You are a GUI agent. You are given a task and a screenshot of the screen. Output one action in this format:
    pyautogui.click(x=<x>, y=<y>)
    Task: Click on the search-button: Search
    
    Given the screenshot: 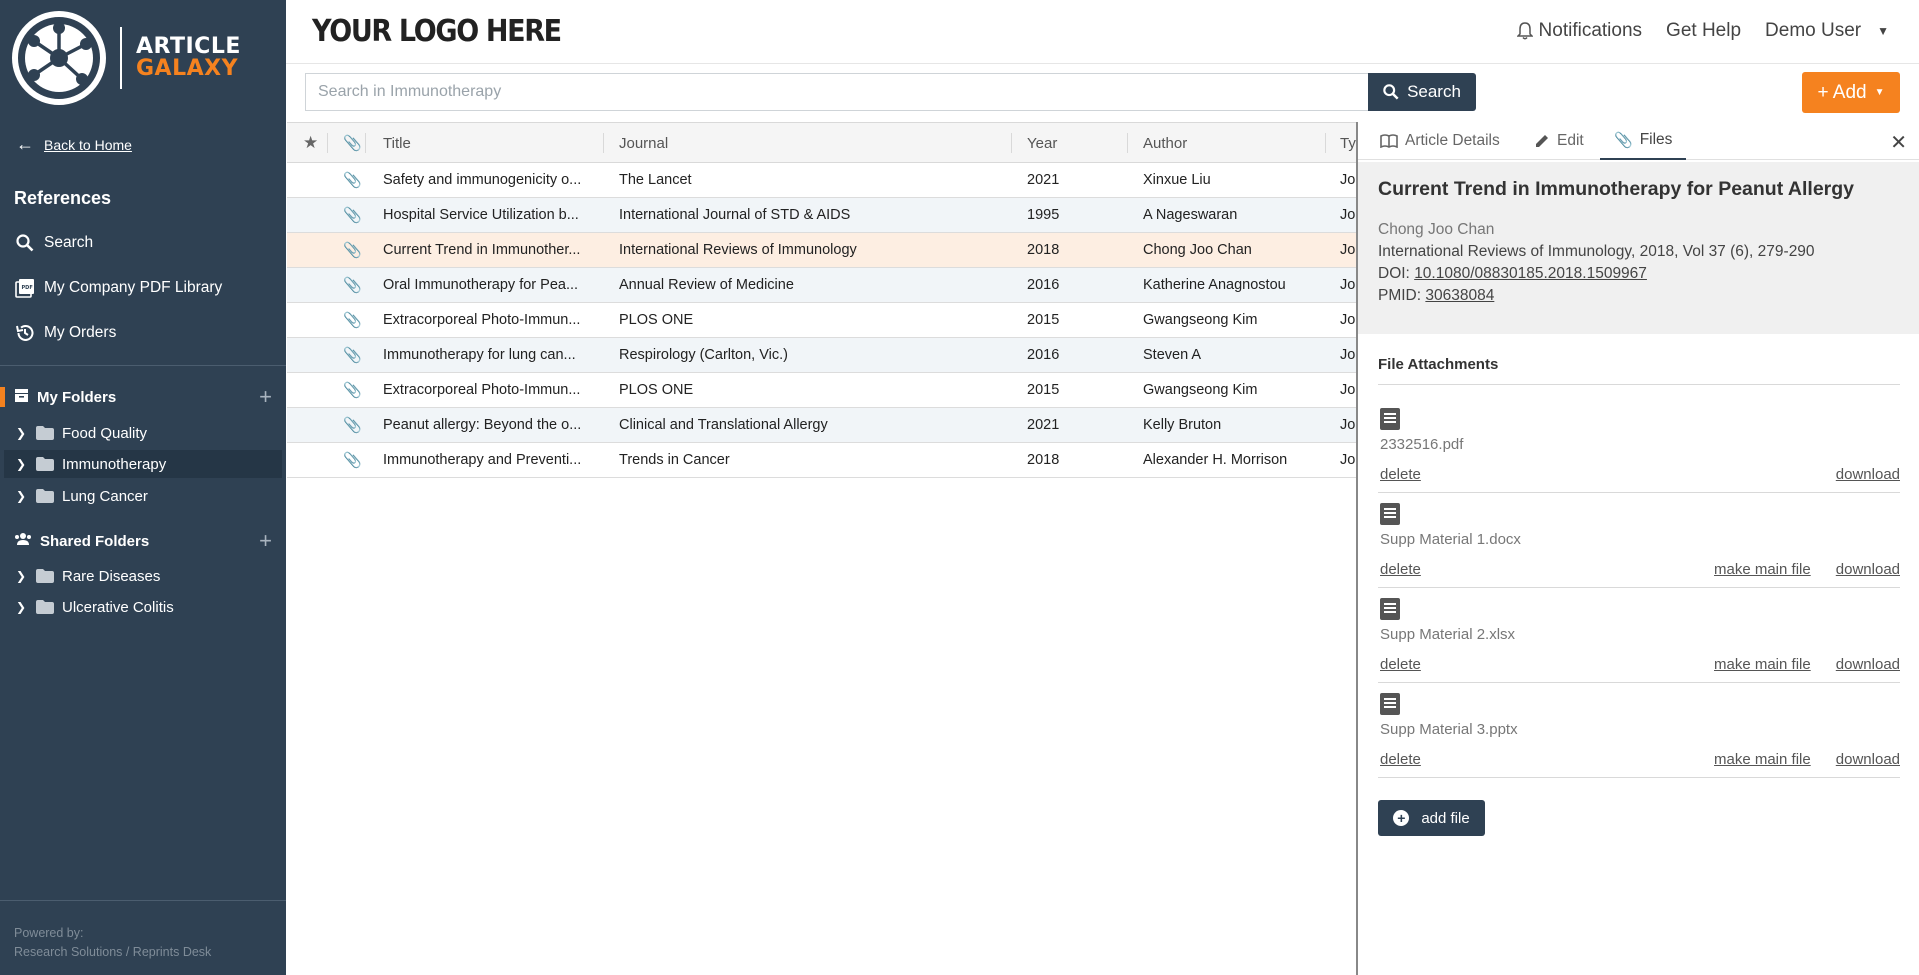 What is the action you would take?
    pyautogui.click(x=1422, y=92)
    